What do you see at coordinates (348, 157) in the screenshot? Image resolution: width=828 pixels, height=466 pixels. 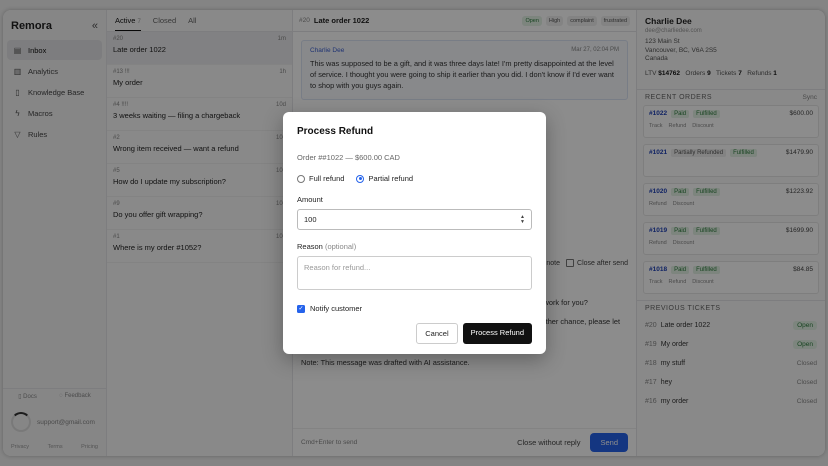 I see `order-summary: Order ##1022 — $600.00 CAD` at bounding box center [348, 157].